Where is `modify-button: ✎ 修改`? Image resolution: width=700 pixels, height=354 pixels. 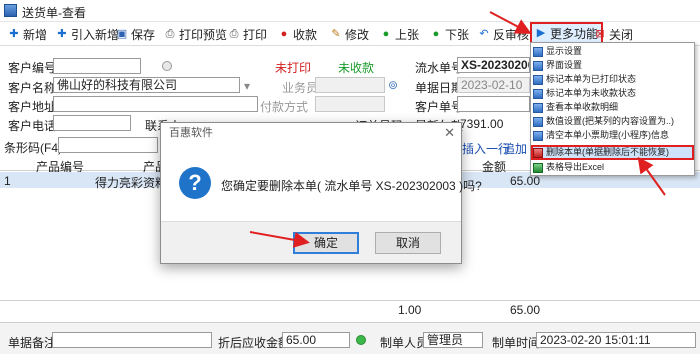
modify-button: ✎ 修改 is located at coordinates (349, 34).